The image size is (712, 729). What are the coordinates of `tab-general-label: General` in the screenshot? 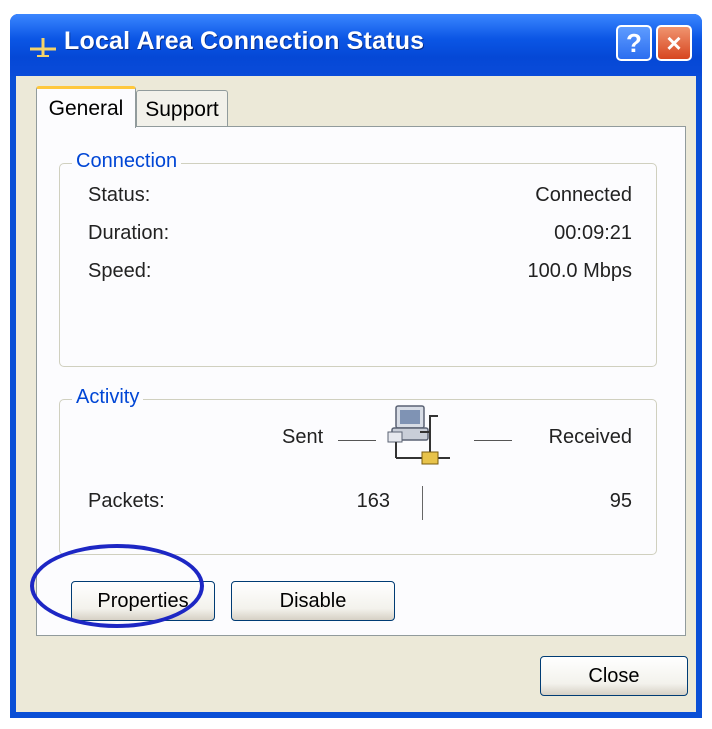 It's located at (86, 108).